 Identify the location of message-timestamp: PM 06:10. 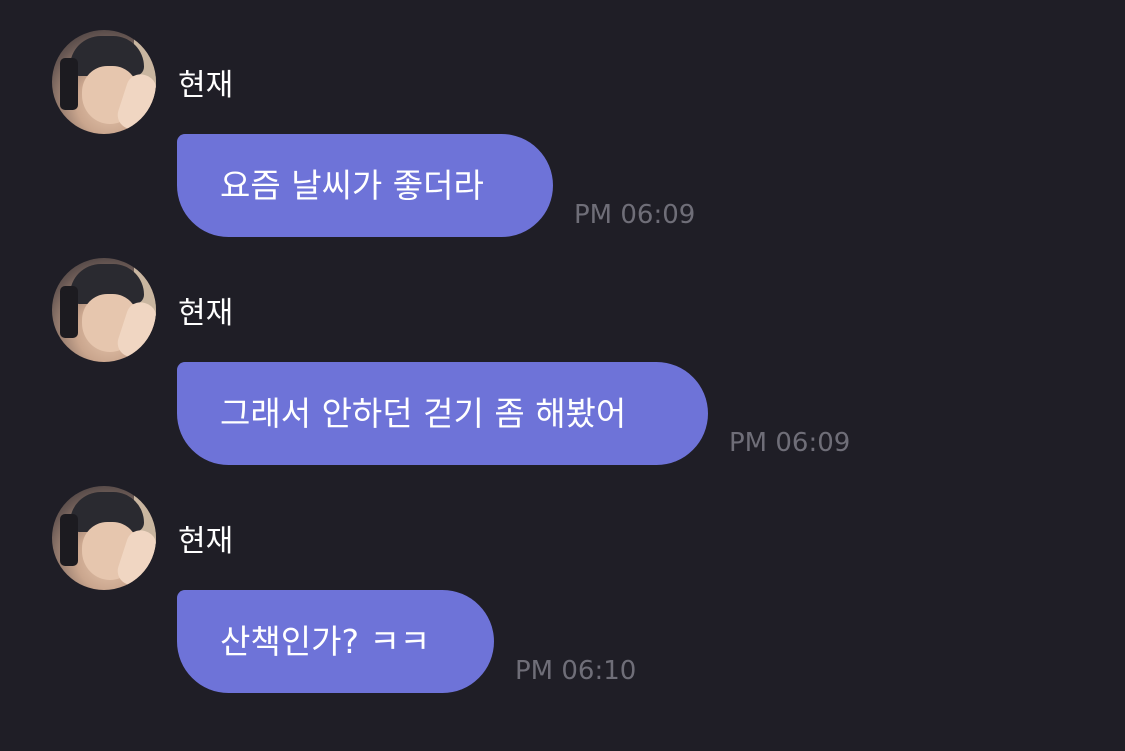
(576, 671).